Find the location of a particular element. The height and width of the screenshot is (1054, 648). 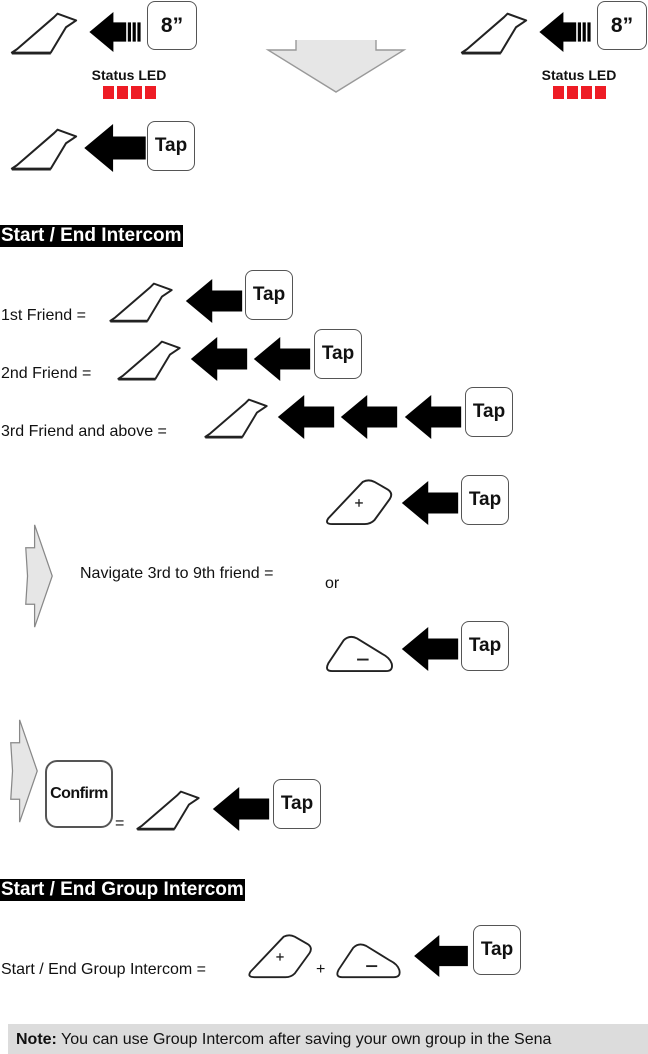

or-label: or is located at coordinates (332, 583).